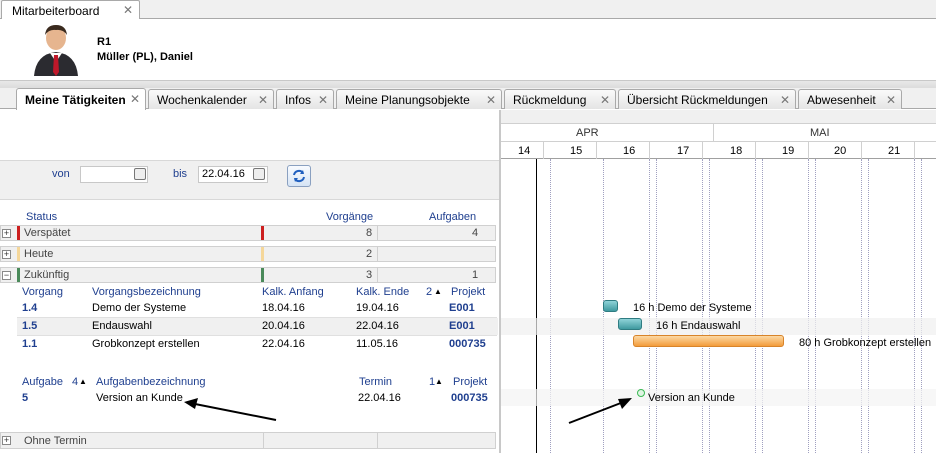  I want to click on col-header-aufgabe: Aufgabe, so click(42, 382).